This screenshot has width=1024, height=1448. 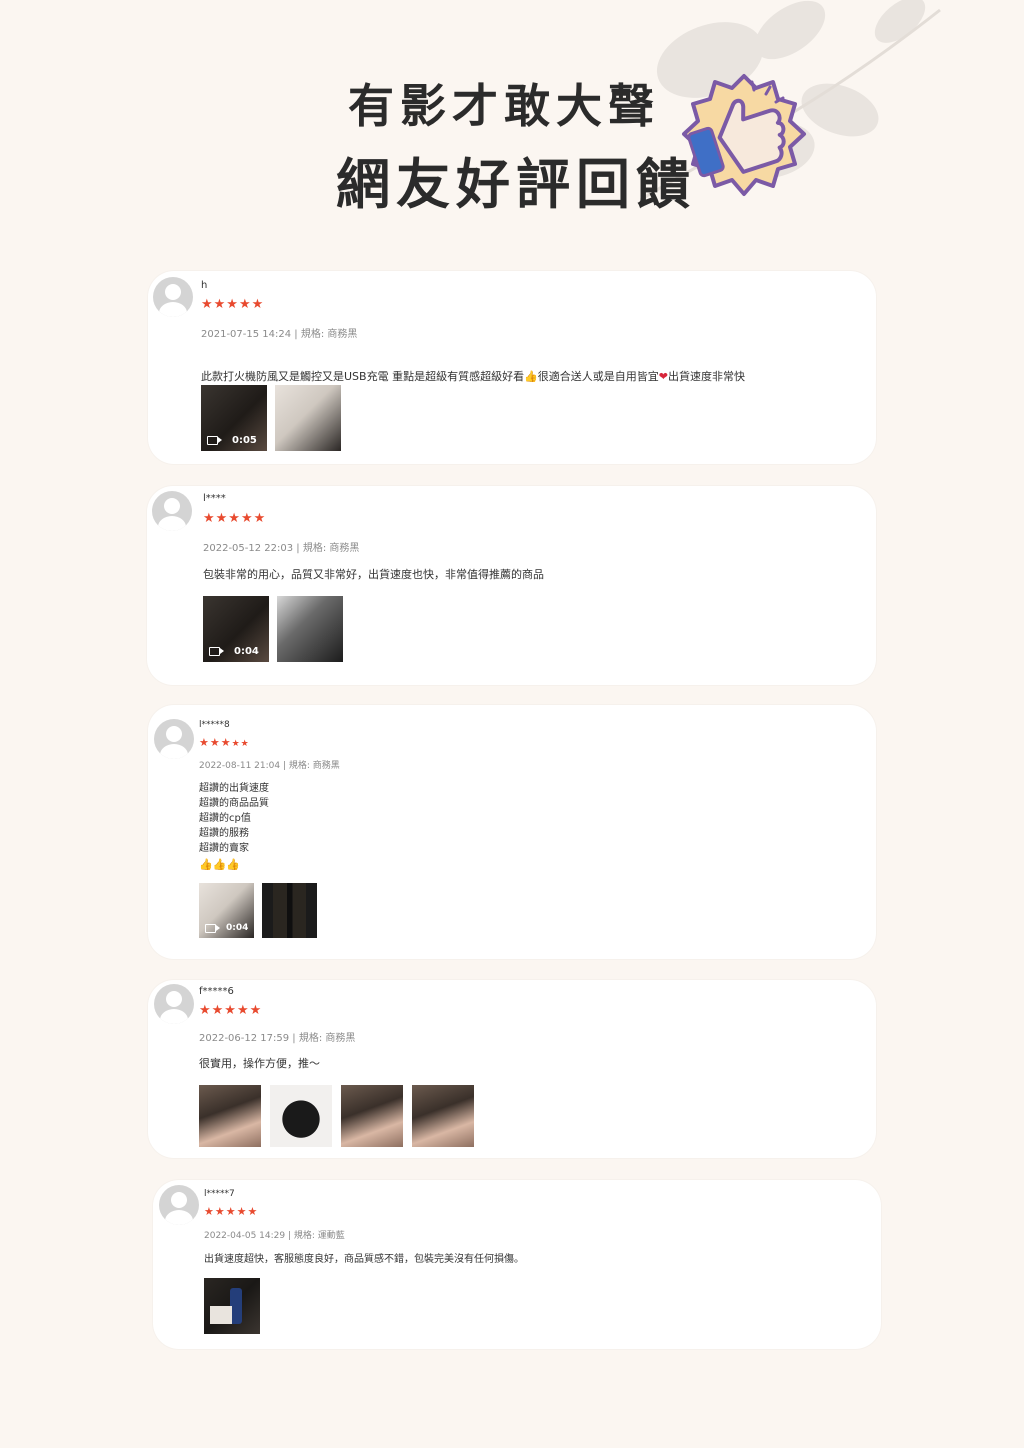 I want to click on video-badge: 0:05, so click(x=232, y=440).